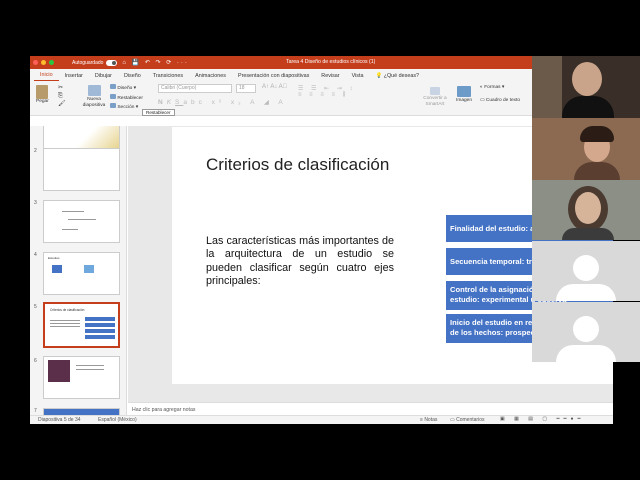  Describe the element at coordinates (331, 62) in the screenshot. I see `document-title: Tarea 4 Diseño de estudios clínicos (1)` at that location.